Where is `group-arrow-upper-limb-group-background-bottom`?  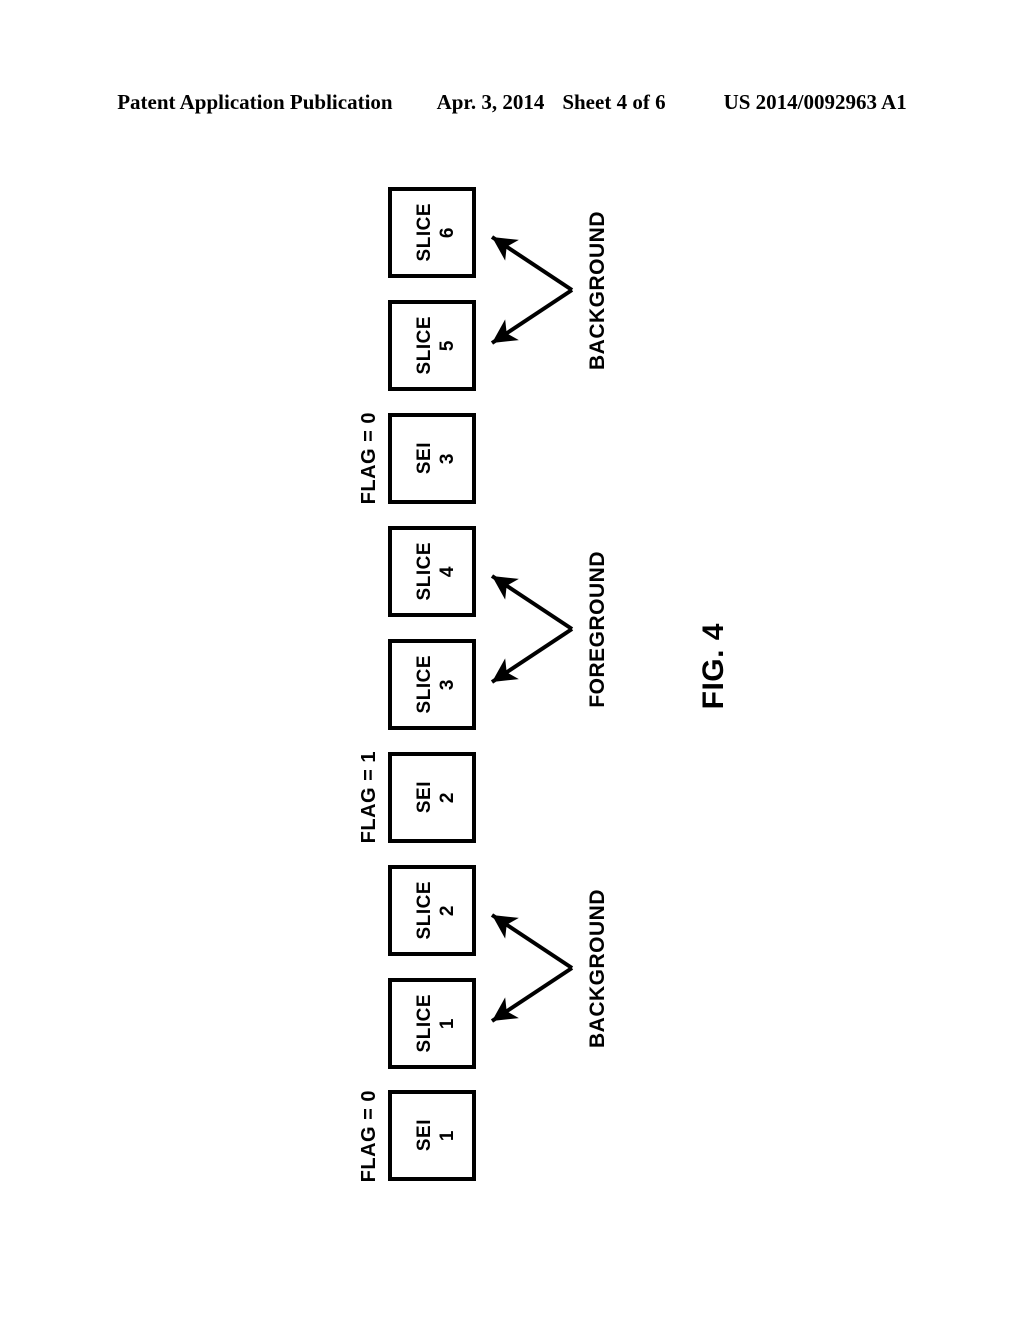
group-arrow-upper-limb-group-background-bottom is located at coordinates (532, 941).